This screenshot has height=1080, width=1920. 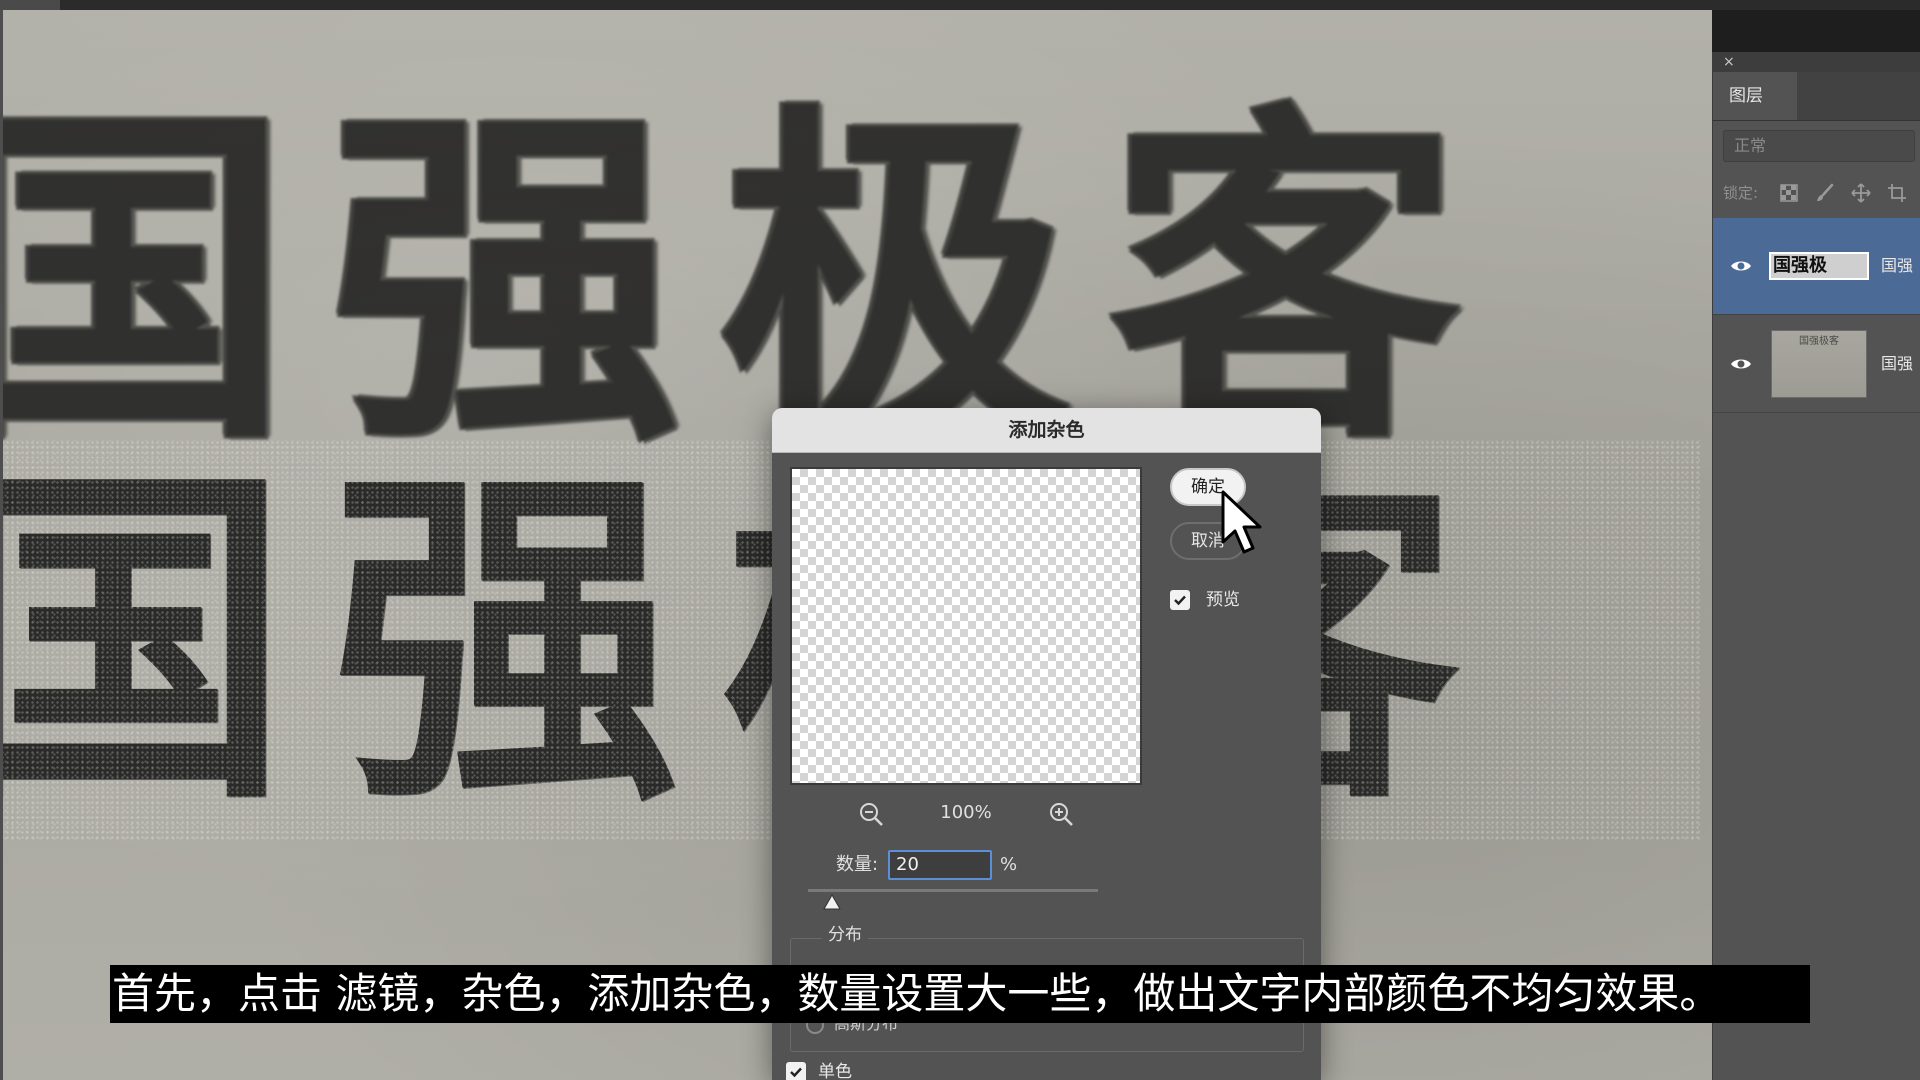 I want to click on canvas-edge, so click(x=1, y=545).